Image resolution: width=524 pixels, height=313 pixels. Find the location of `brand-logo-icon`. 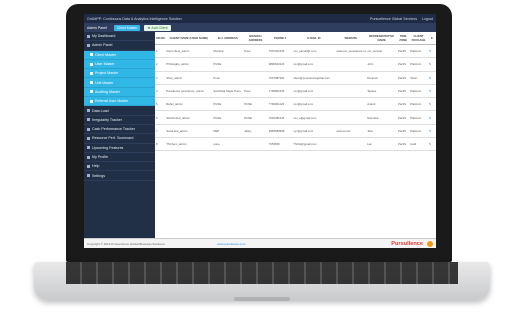

brand-logo-icon is located at coordinates (430, 243).